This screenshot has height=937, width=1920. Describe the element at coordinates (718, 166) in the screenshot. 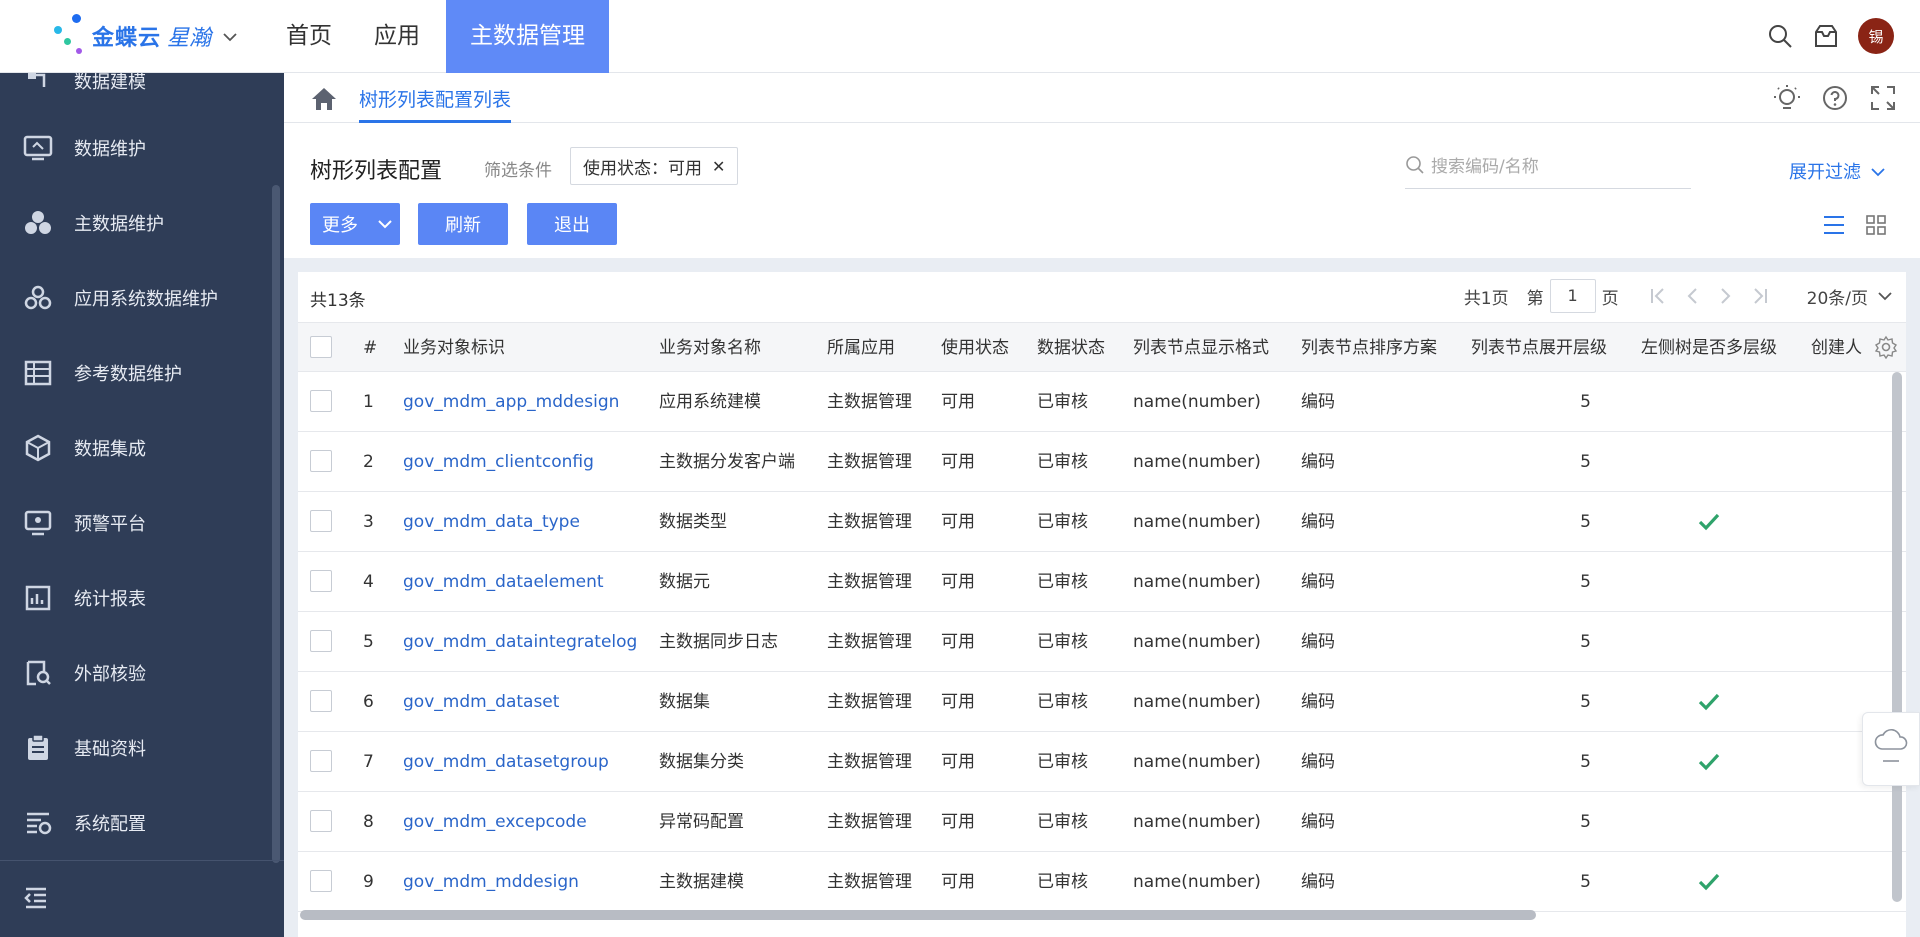

I see `close-icon: ✕` at that location.